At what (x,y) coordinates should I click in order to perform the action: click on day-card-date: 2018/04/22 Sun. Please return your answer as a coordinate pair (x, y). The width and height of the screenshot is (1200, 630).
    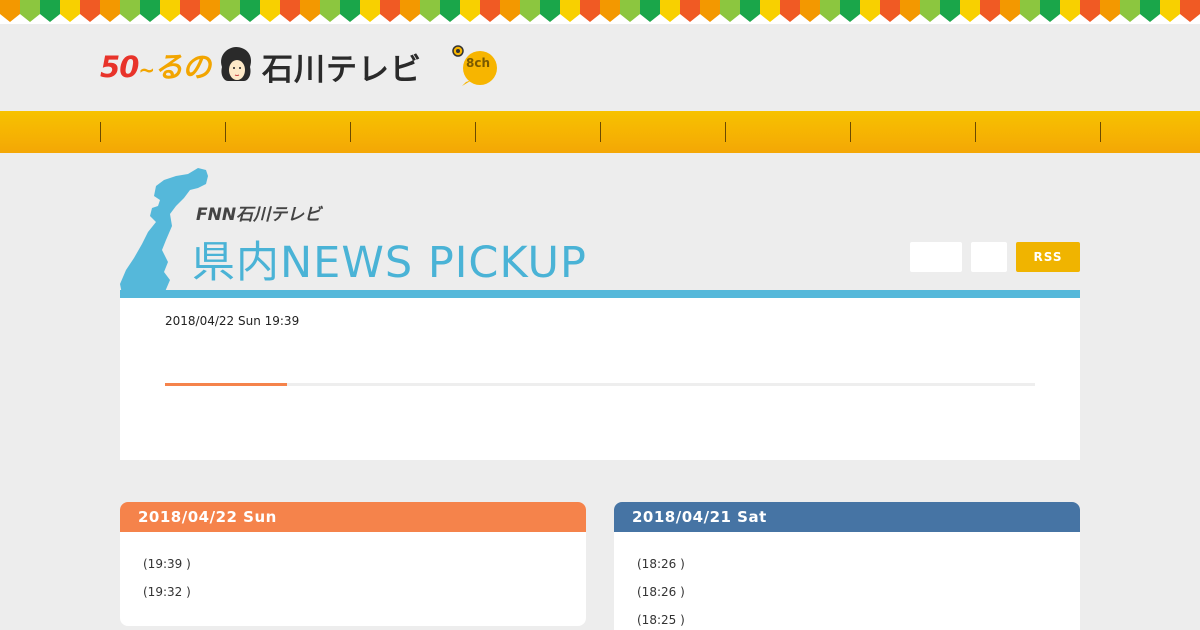
    Looking at the image, I should click on (353, 517).